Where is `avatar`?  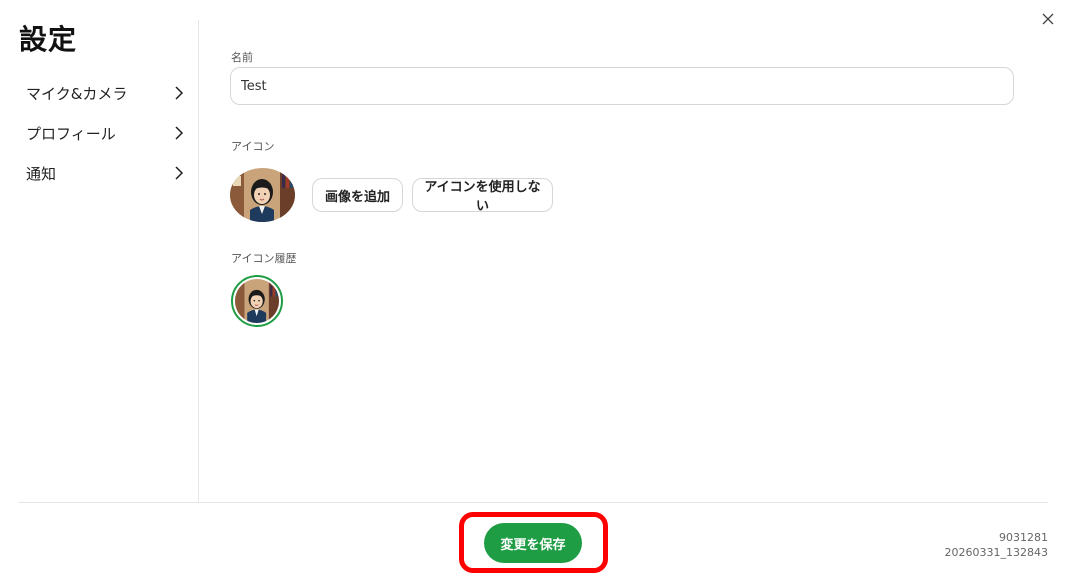
avatar is located at coordinates (262, 195).